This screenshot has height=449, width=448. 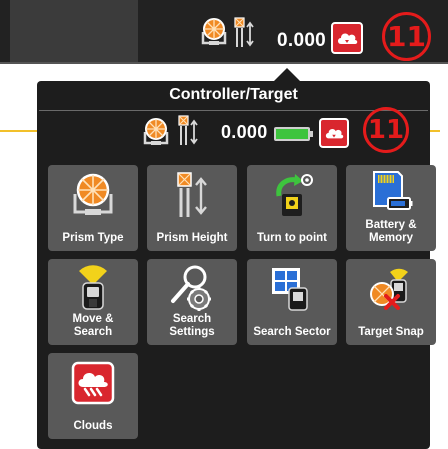 I want to click on status-bar: 0.000 11, so click(x=224, y=32).